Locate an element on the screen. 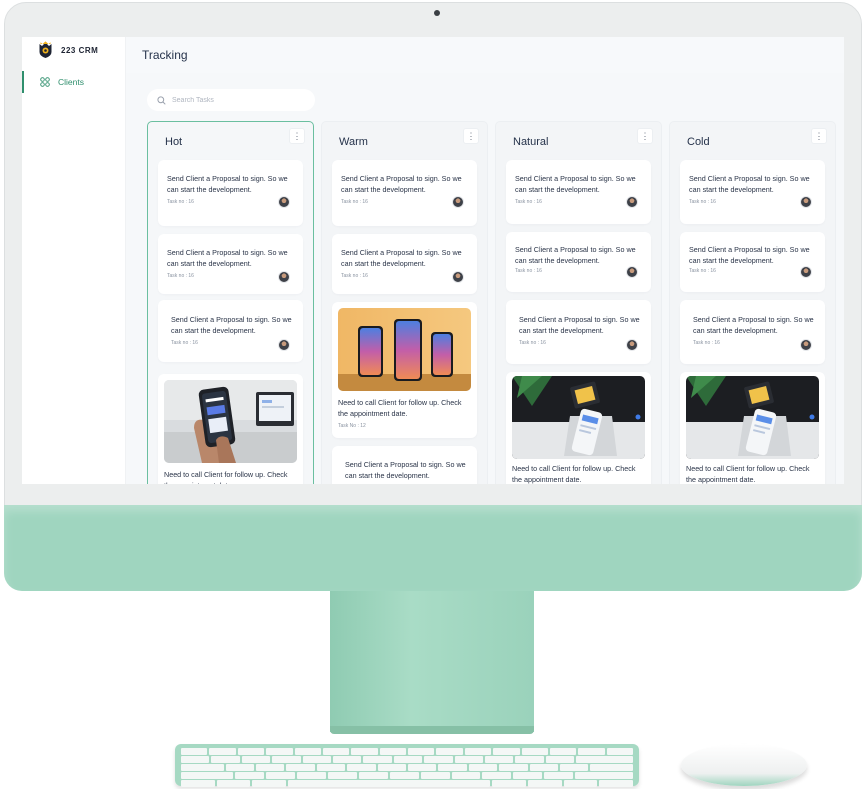 This screenshot has height=789, width=865. shield-badge-icon is located at coordinates (45, 49).